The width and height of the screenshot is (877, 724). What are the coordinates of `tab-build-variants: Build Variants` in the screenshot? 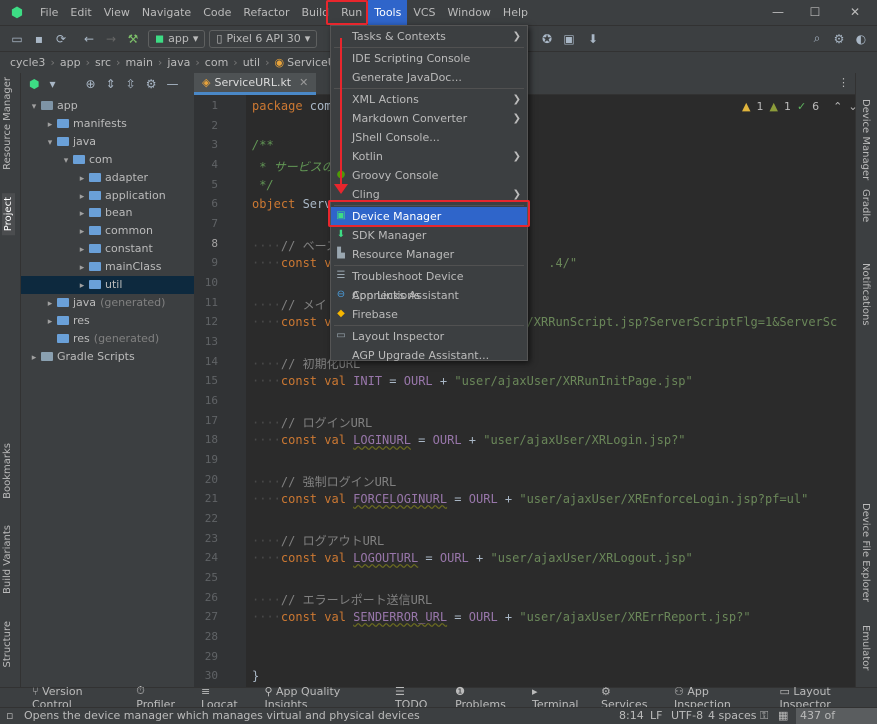 It's located at (7, 559).